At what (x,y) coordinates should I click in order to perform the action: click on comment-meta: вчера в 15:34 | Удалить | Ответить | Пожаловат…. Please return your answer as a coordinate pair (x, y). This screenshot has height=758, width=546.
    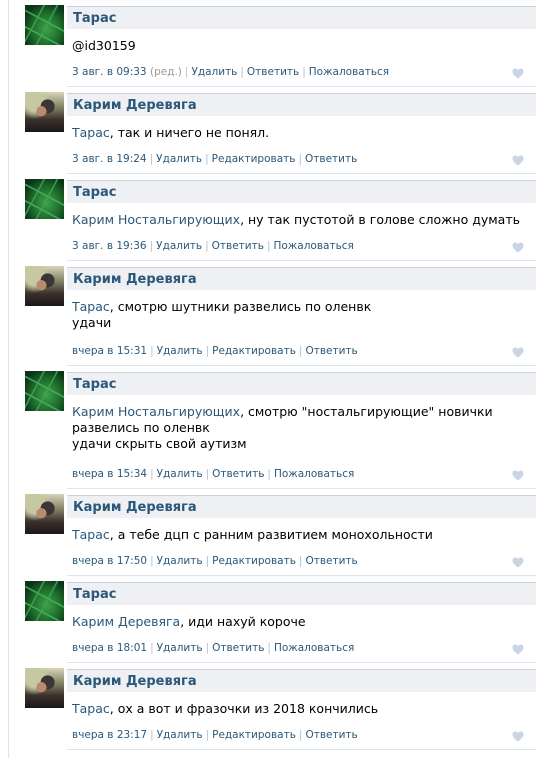
    Looking at the image, I should click on (213, 474).